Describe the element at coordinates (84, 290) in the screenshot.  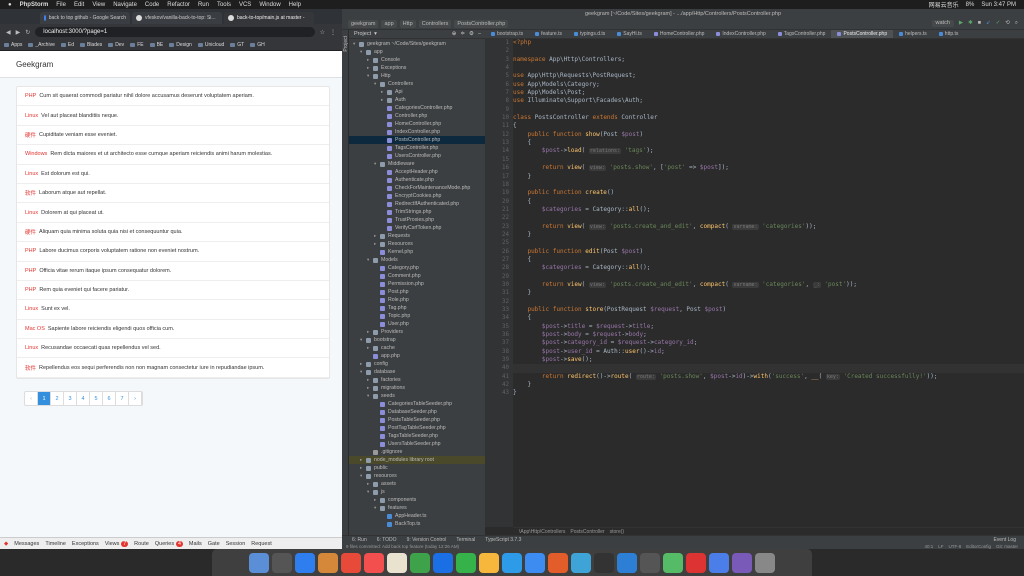
I see `post-title-link: Rem quia eveniet qui facere pariatur.` at that location.